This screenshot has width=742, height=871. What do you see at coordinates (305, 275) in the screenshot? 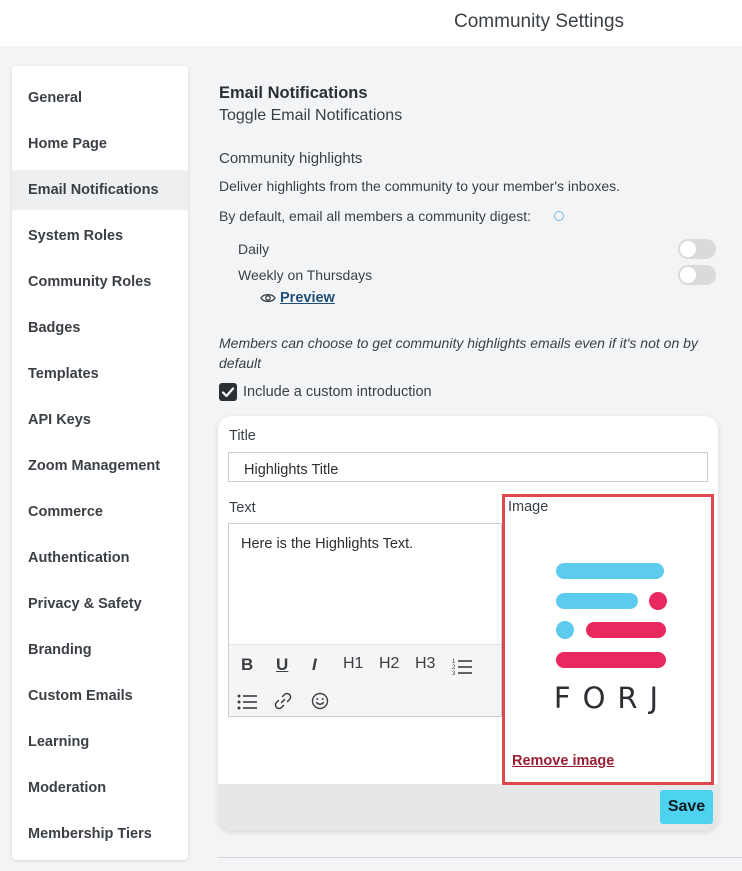
I see `option-weekly-label: Weekly on Thursdays` at bounding box center [305, 275].